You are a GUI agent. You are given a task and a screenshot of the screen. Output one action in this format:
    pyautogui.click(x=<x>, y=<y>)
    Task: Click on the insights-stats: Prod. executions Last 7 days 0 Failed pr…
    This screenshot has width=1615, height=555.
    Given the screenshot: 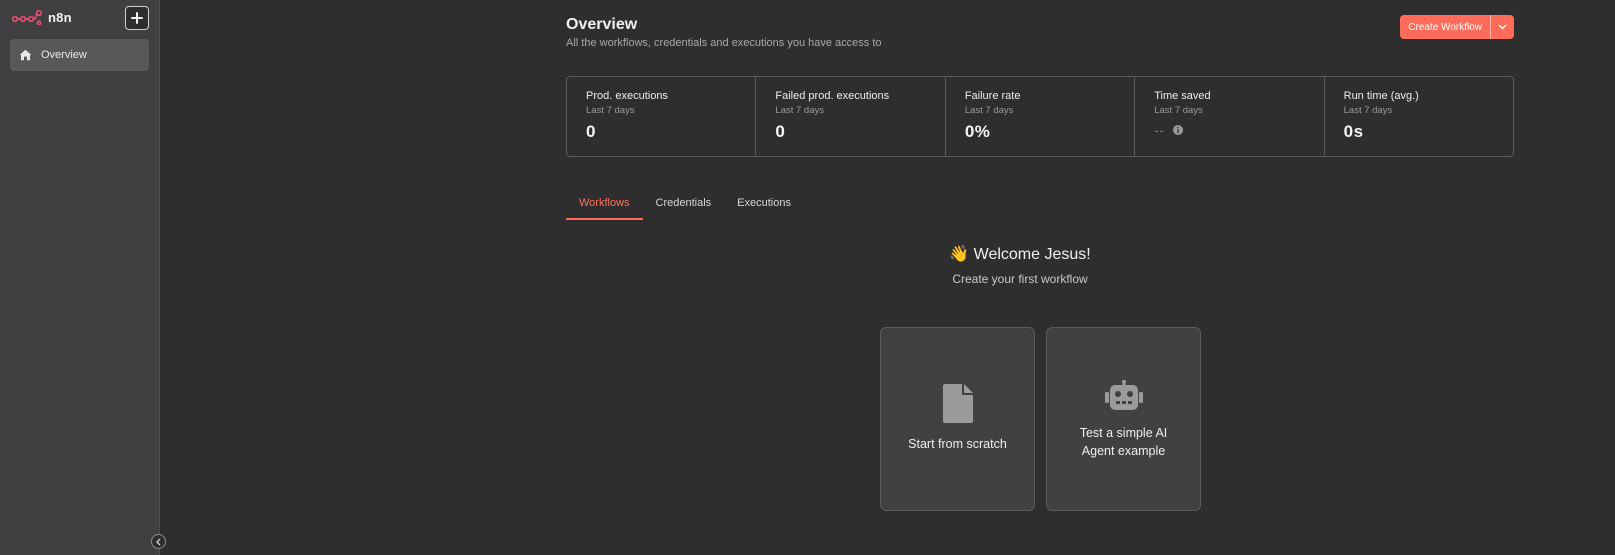 What is the action you would take?
    pyautogui.click(x=1040, y=116)
    